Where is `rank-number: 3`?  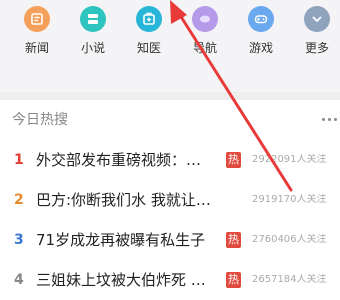
rank-number: 3 is located at coordinates (19, 240).